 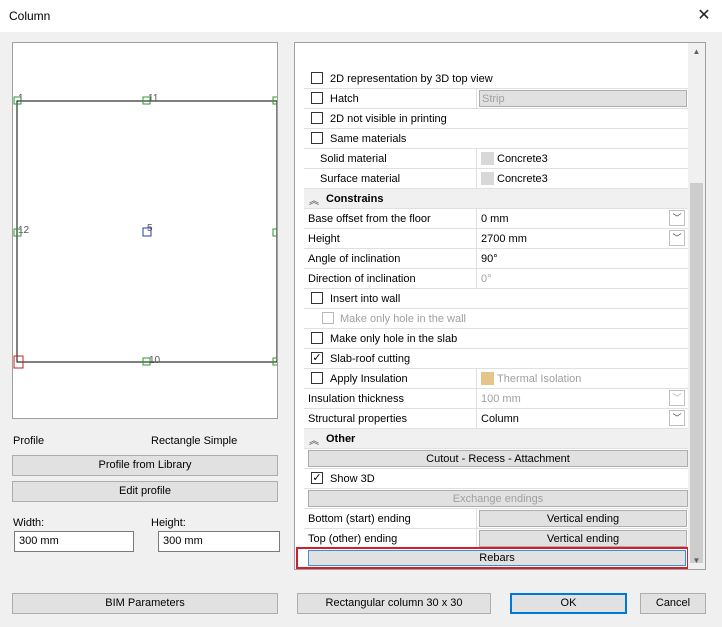 I want to click on insert-wall-label: Insert into wall, so click(x=365, y=299).